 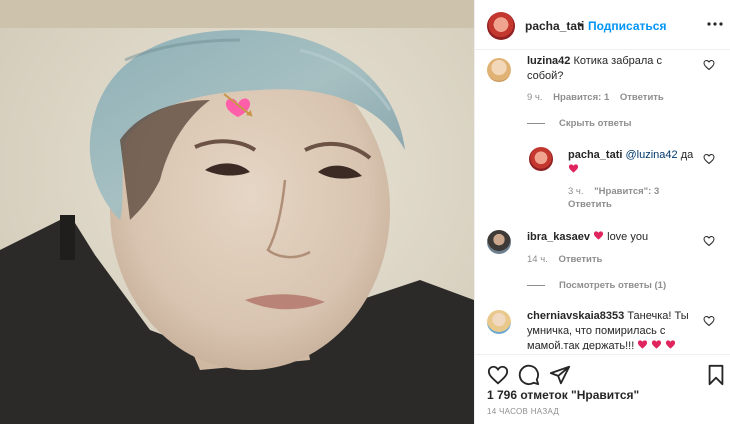 I want to click on comment-username: ibra_kasaev, so click(x=558, y=237).